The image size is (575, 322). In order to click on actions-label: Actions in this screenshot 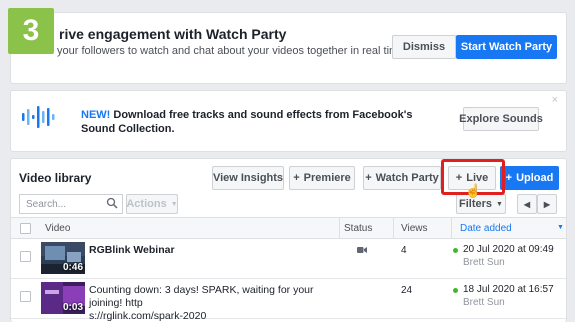, I will do `click(146, 204)`.